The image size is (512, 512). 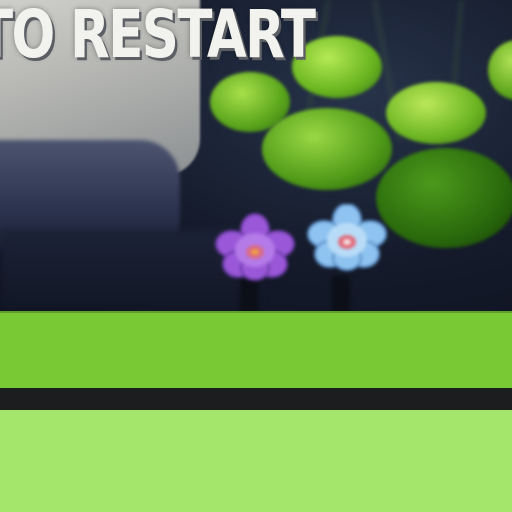 I want to click on ground-divider, so click(x=256, y=399).